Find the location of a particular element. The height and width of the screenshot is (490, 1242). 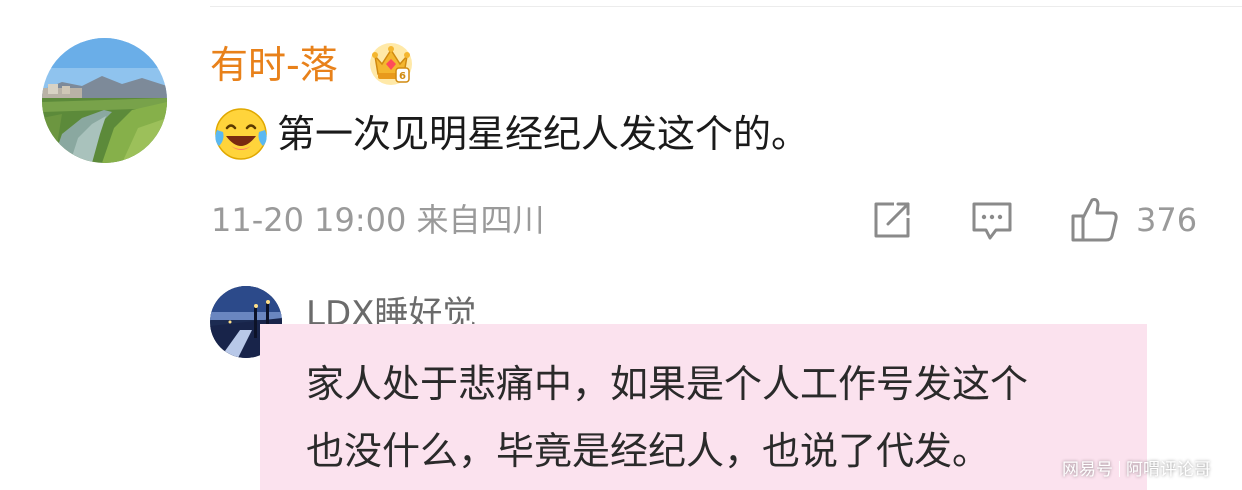

thumbs-up-icon is located at coordinates (1095, 220).